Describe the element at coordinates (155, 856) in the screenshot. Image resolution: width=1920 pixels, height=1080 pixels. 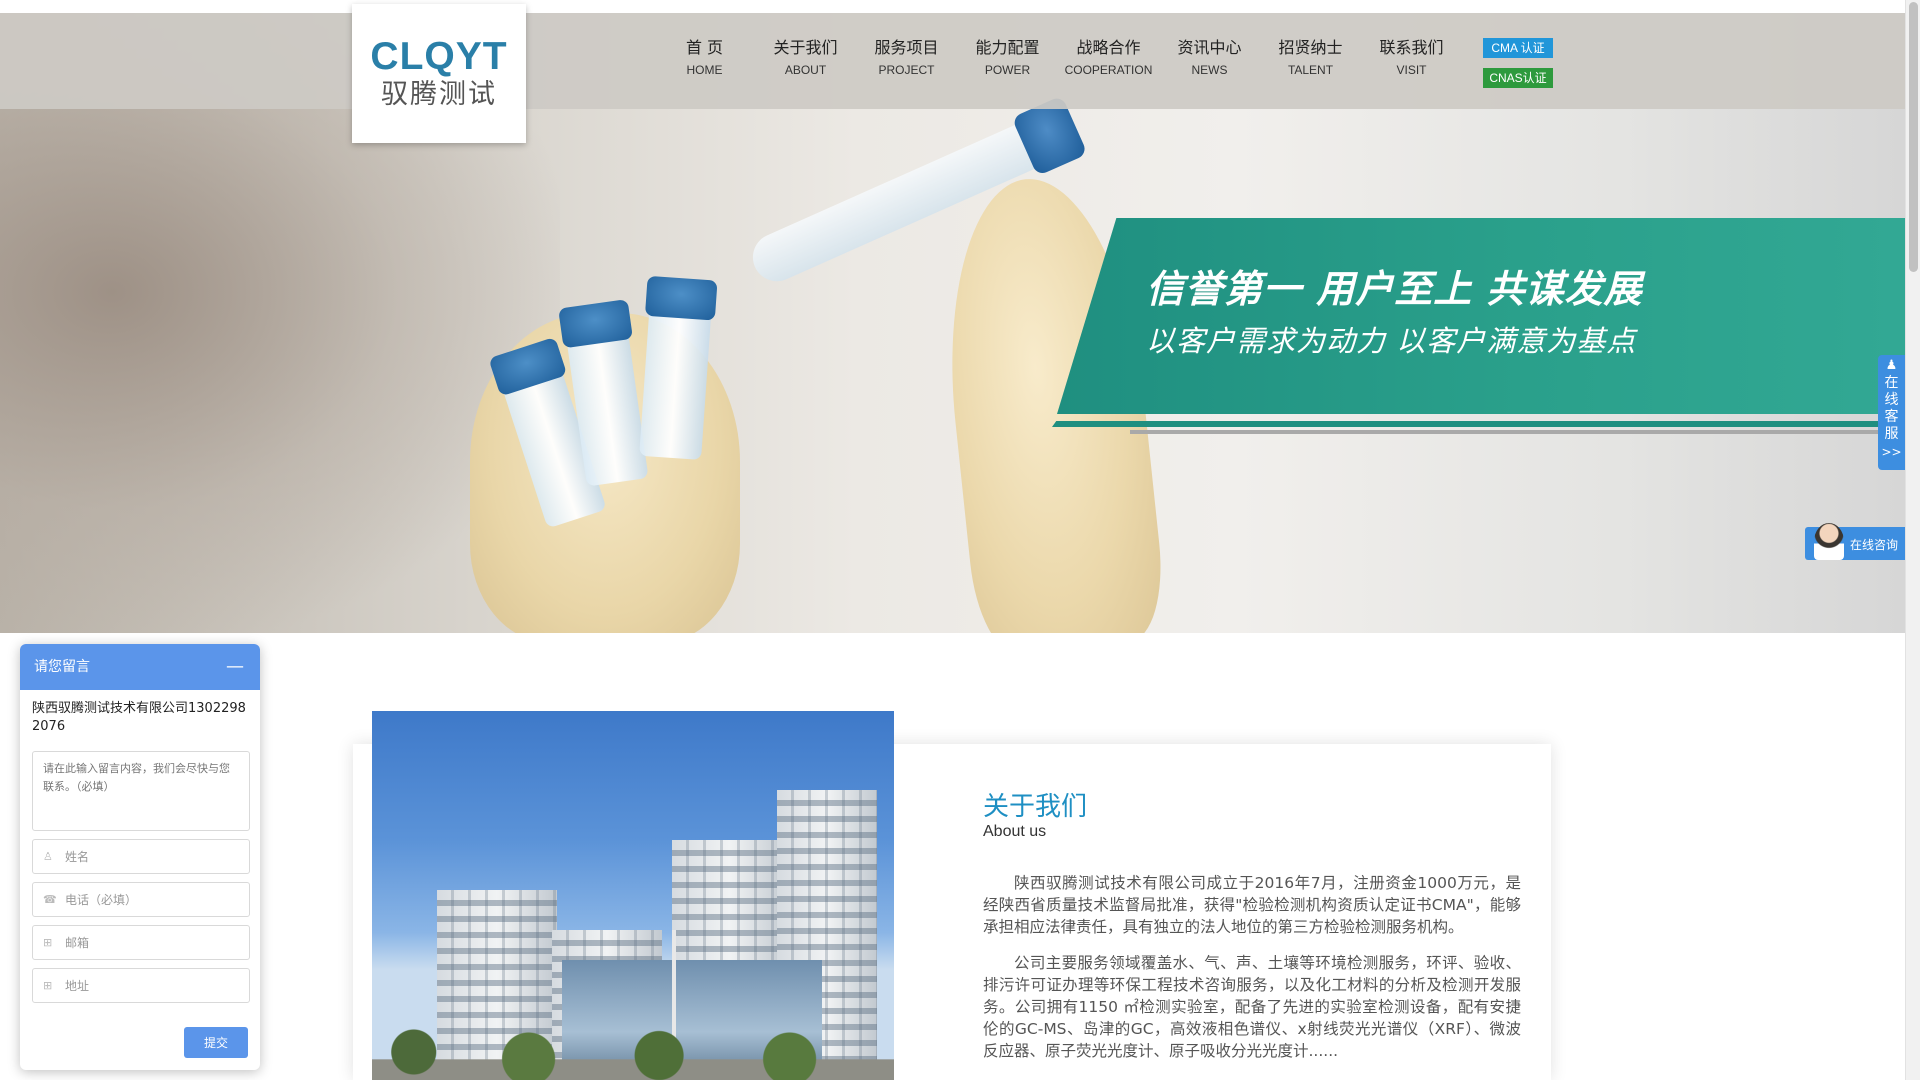
I see `name-field` at that location.